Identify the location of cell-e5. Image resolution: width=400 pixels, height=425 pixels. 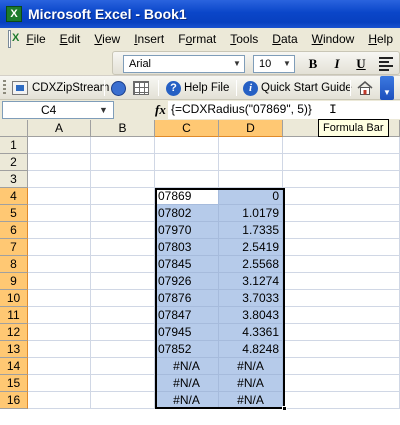
(341, 213).